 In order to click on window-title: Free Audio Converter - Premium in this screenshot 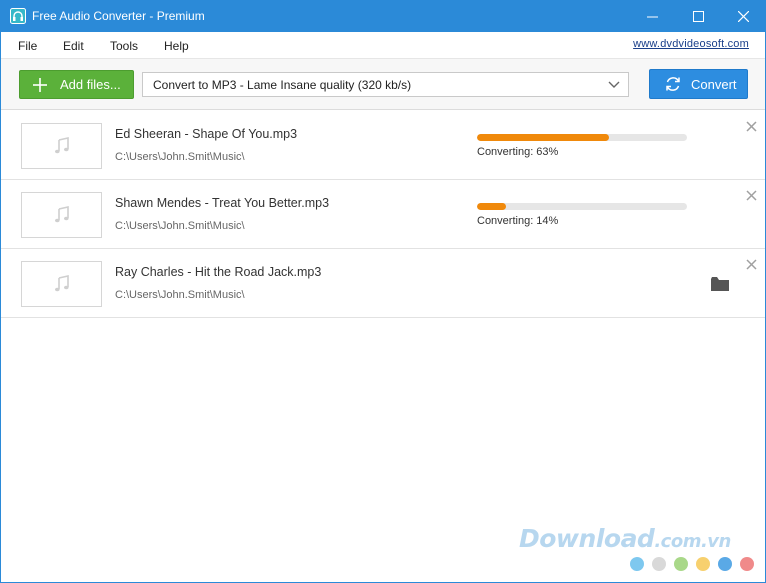, I will do `click(118, 16)`.